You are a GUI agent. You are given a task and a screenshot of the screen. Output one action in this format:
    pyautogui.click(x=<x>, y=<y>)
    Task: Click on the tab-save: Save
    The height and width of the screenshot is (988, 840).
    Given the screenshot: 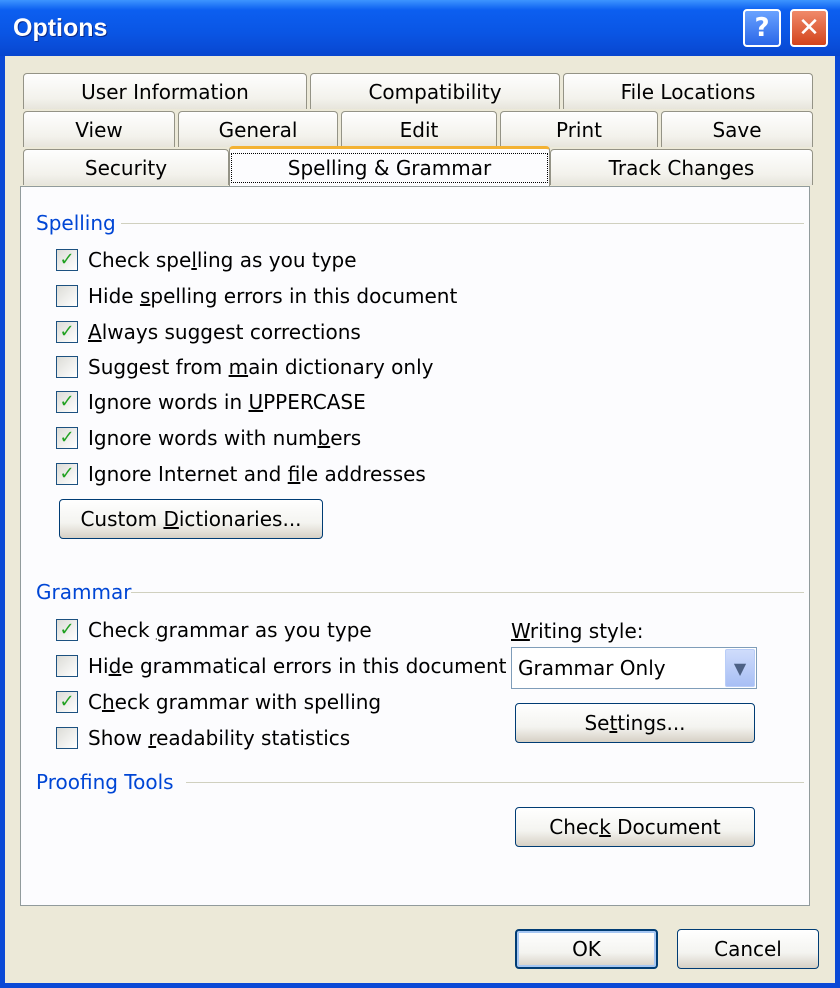 What is the action you would take?
    pyautogui.click(x=737, y=129)
    